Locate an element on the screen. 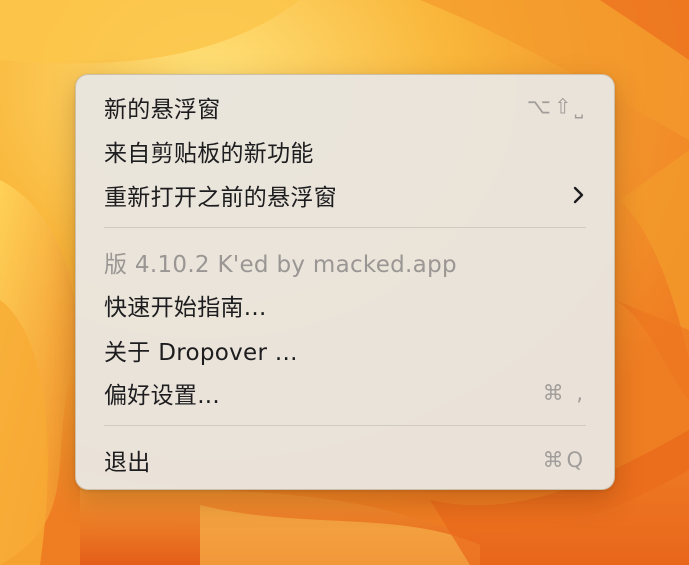 This screenshot has height=565, width=689. chevron-right-icon is located at coordinates (578, 195).